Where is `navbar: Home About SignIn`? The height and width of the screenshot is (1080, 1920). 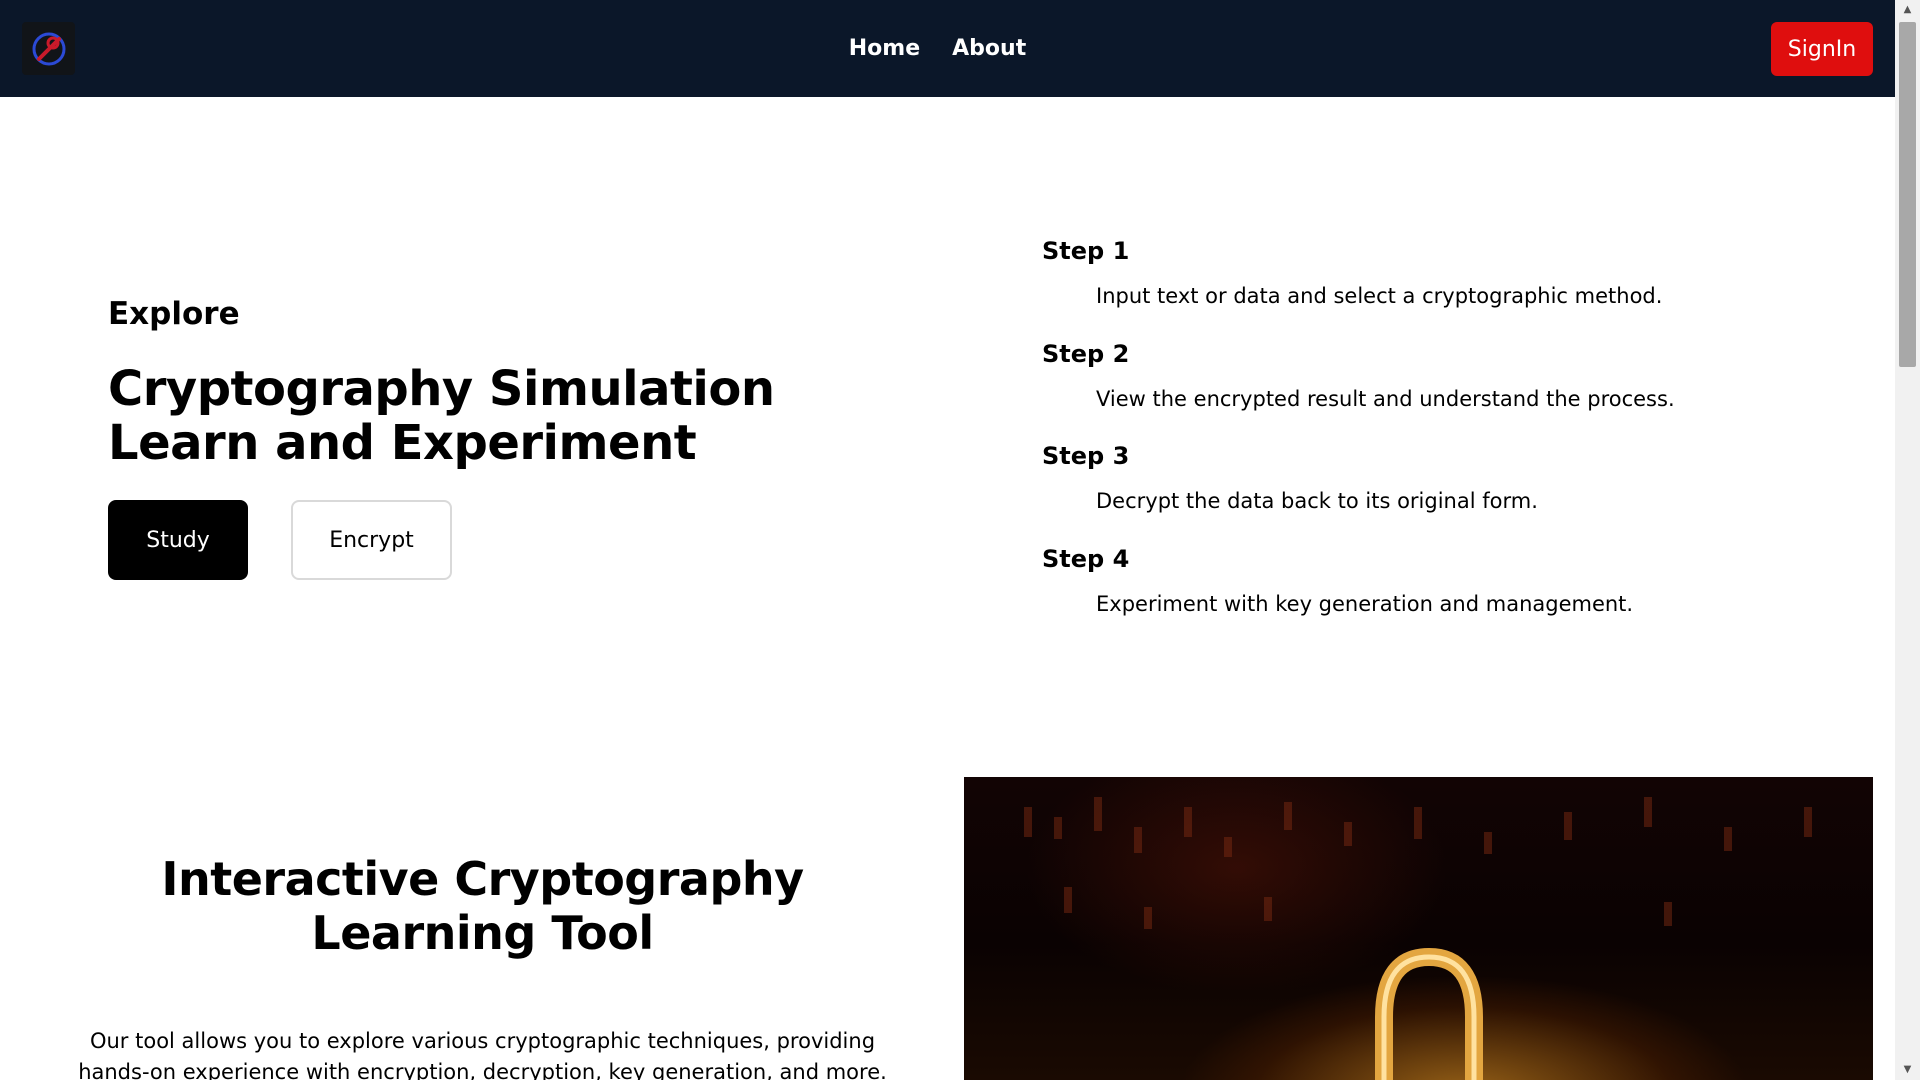
navbar: Home About SignIn is located at coordinates (947, 48).